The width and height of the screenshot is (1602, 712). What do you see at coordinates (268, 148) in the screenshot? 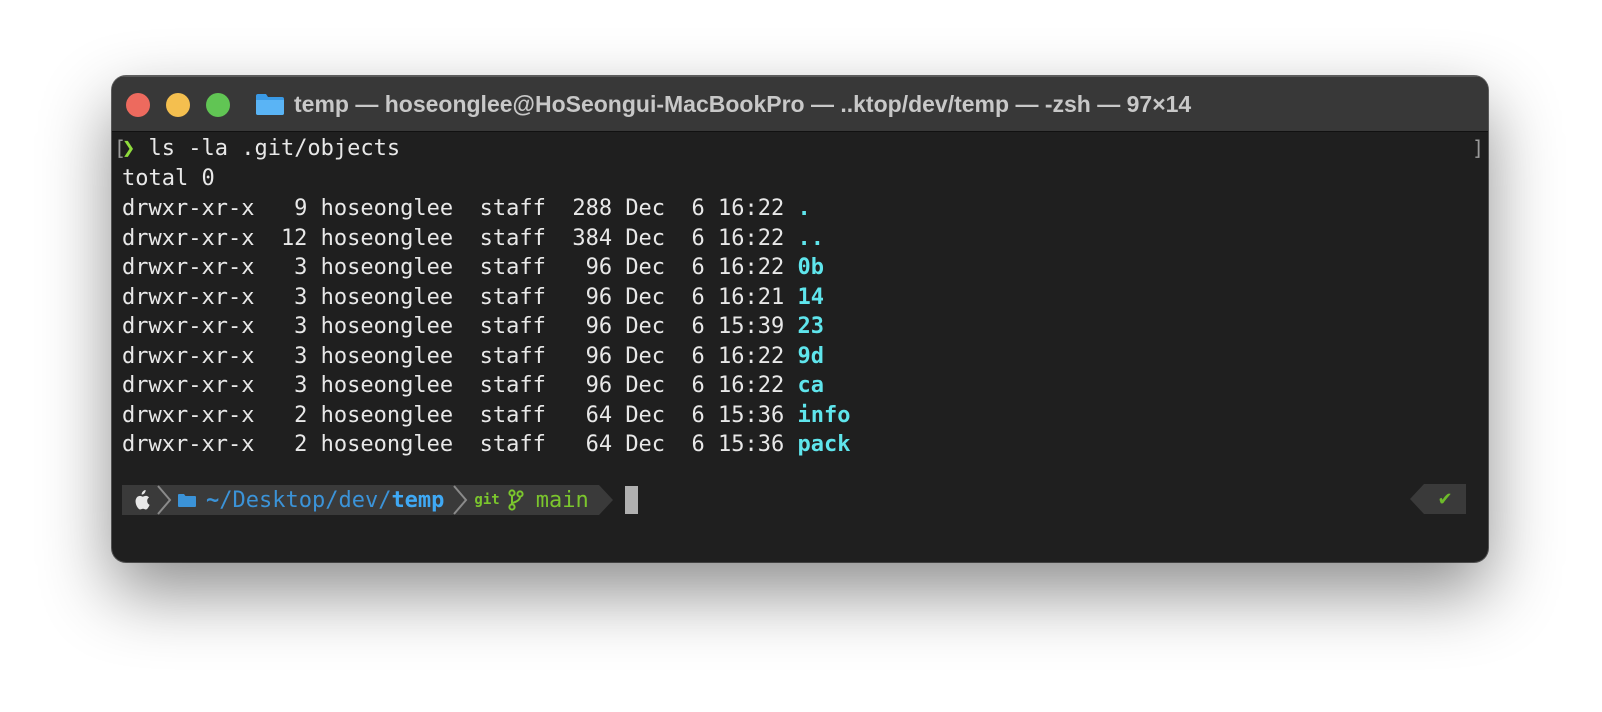
I see `command-text: ls -la .git/objects` at bounding box center [268, 148].